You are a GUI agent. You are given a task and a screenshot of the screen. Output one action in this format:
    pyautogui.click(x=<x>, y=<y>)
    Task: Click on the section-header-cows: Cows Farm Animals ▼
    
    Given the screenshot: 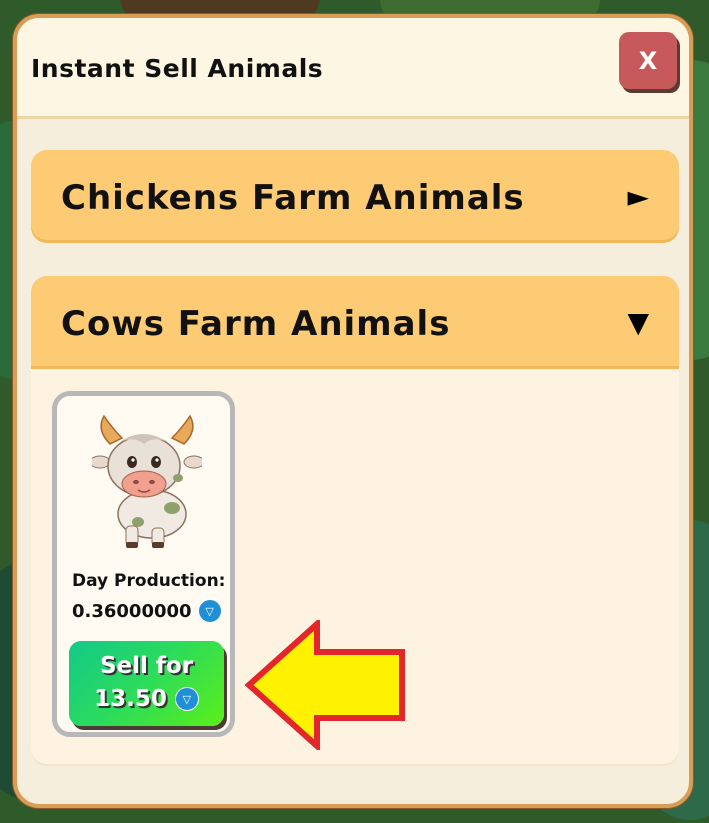 What is the action you would take?
    pyautogui.click(x=355, y=321)
    